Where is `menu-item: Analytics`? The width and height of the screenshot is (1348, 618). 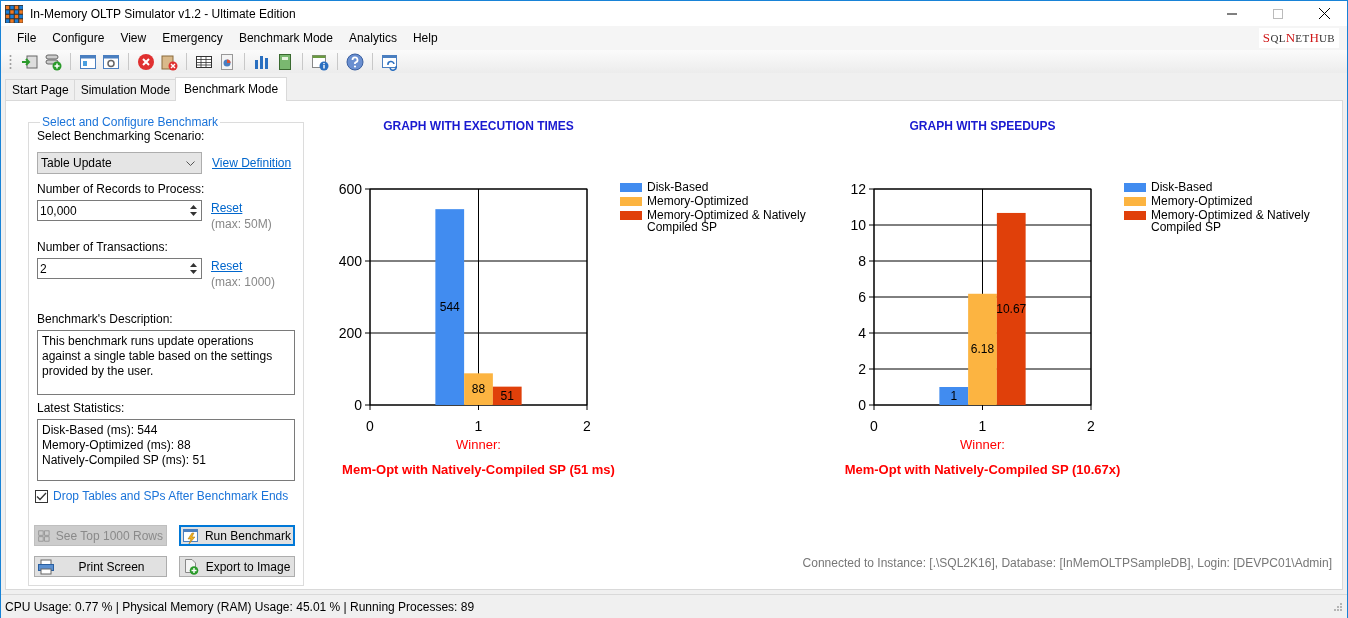
menu-item: Analytics is located at coordinates (372, 38).